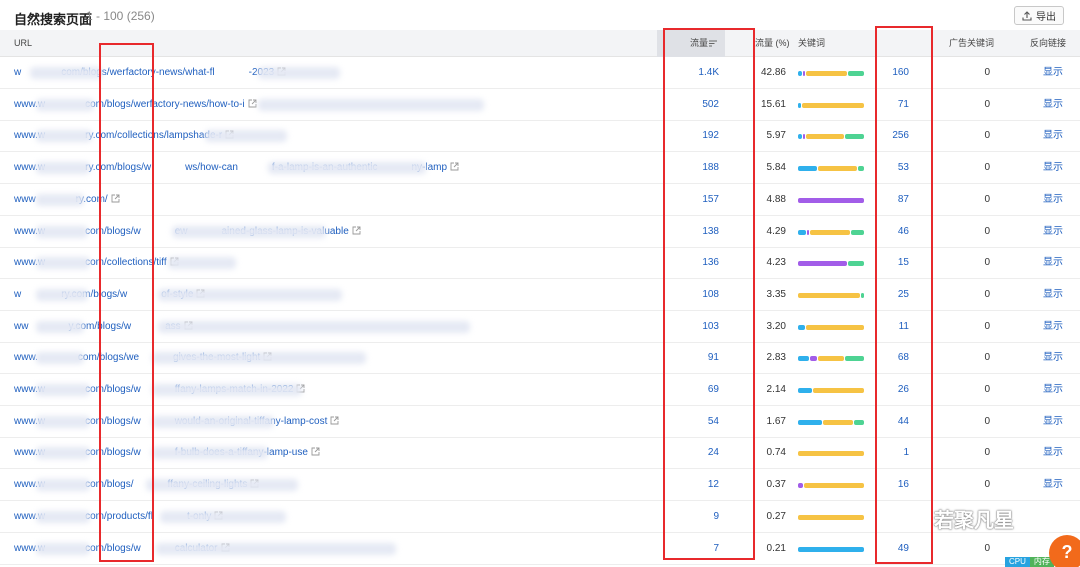  I want to click on traffic-link: 502, so click(691, 105).